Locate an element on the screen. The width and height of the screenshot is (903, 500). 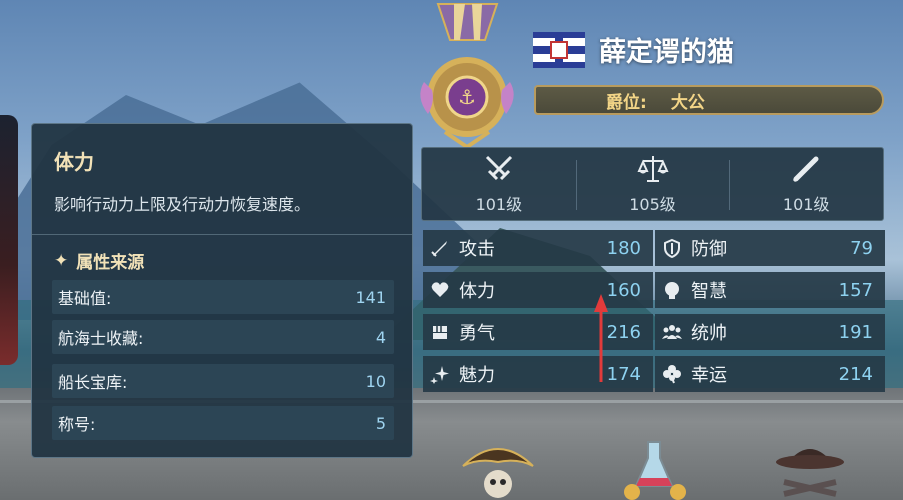
profession-levels-panel: 101级 105级 101级 is located at coordinates (652, 184).